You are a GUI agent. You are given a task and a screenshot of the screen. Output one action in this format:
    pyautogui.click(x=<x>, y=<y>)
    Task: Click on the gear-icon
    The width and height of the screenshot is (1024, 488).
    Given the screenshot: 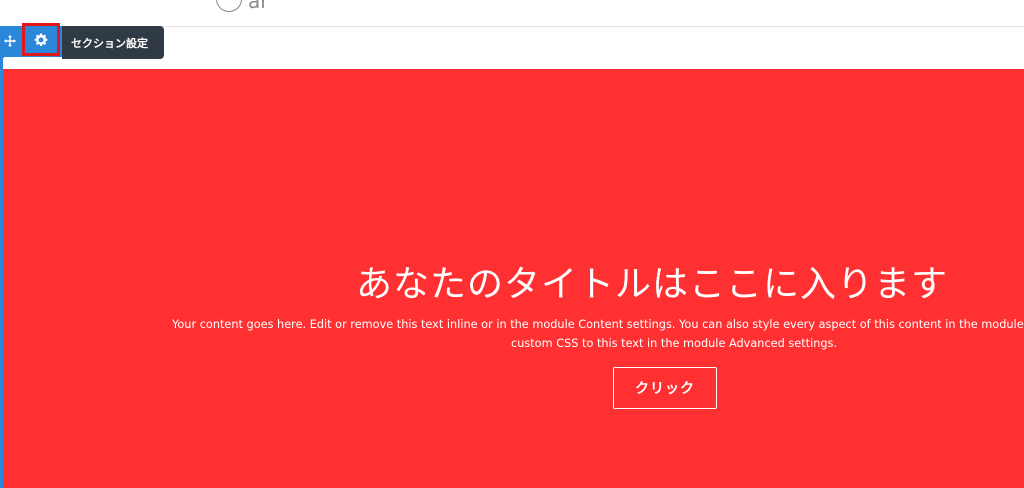 What is the action you would take?
    pyautogui.click(x=41, y=41)
    